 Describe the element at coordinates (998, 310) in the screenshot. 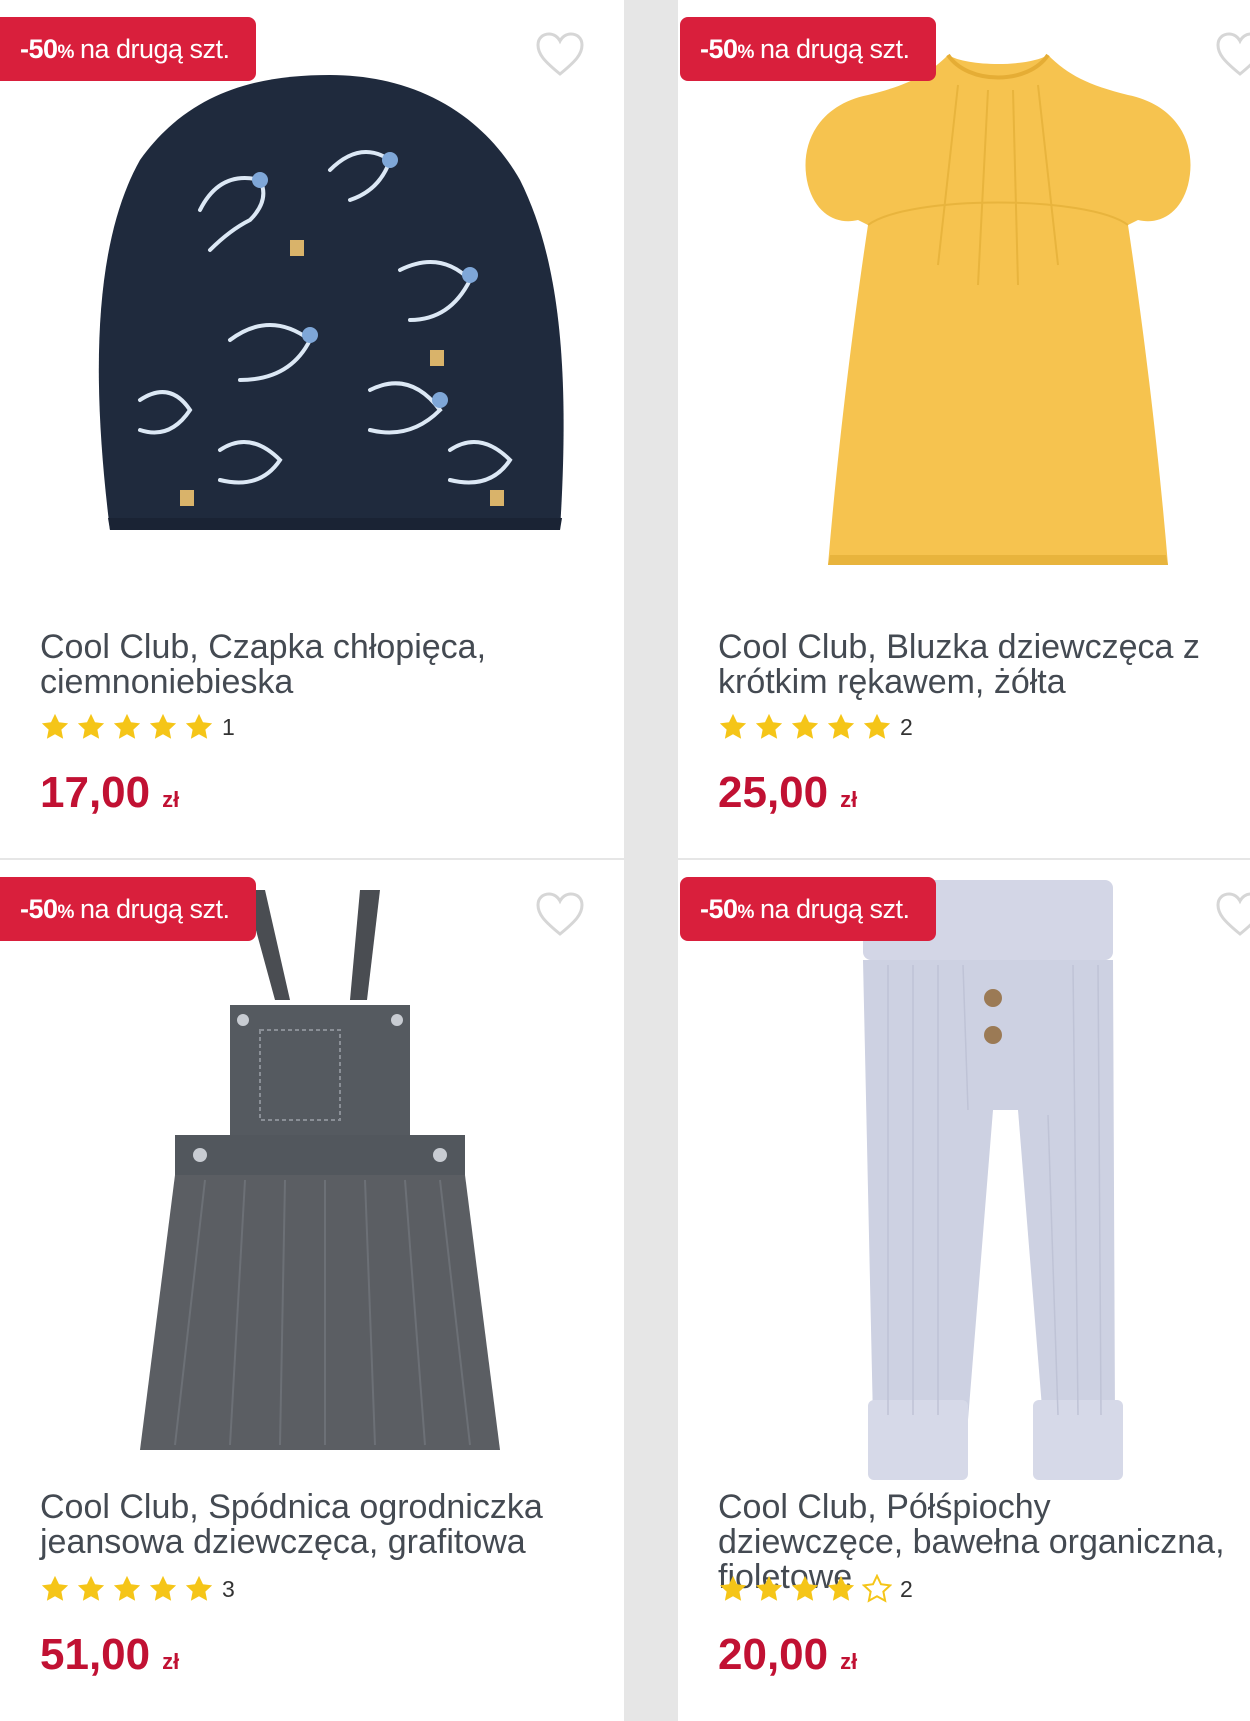

I see `yellow-blouse-image` at that location.